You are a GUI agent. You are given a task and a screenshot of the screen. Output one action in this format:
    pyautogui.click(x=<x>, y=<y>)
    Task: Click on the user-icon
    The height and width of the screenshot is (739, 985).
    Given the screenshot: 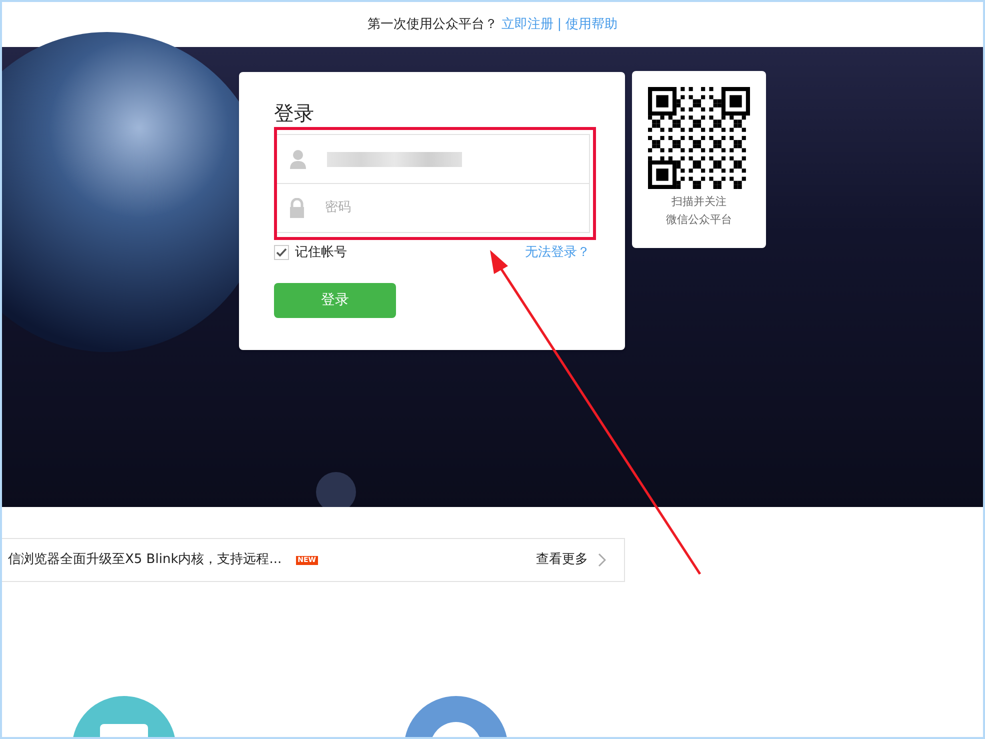 What is the action you would take?
    pyautogui.click(x=298, y=159)
    